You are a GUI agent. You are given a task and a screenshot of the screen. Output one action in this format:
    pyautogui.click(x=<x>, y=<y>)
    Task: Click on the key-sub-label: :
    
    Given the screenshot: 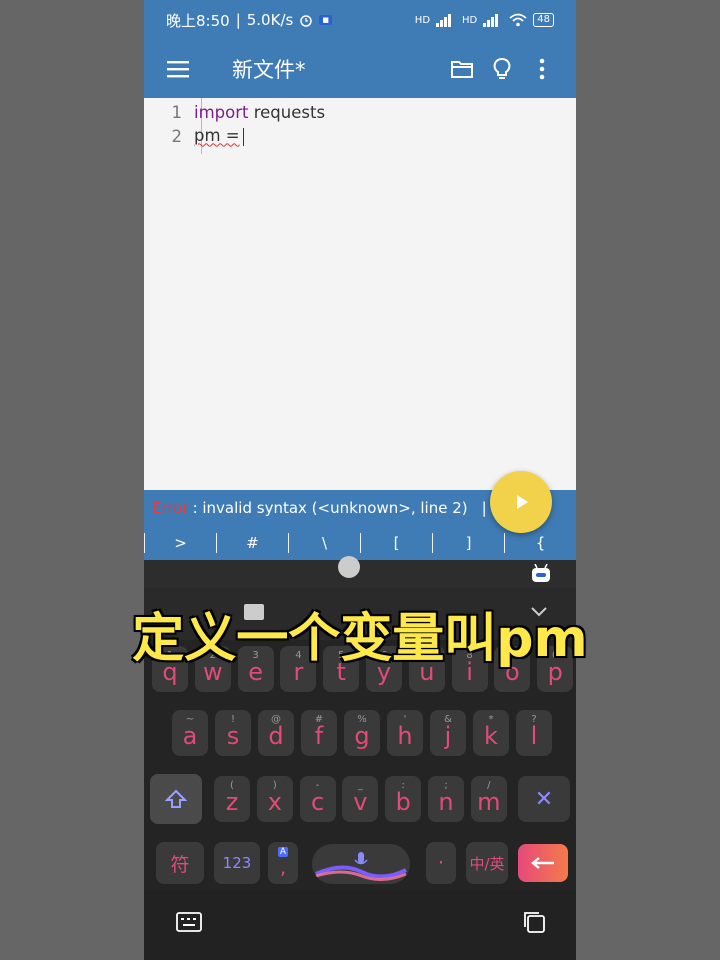 What is the action you would take?
    pyautogui.click(x=403, y=785)
    